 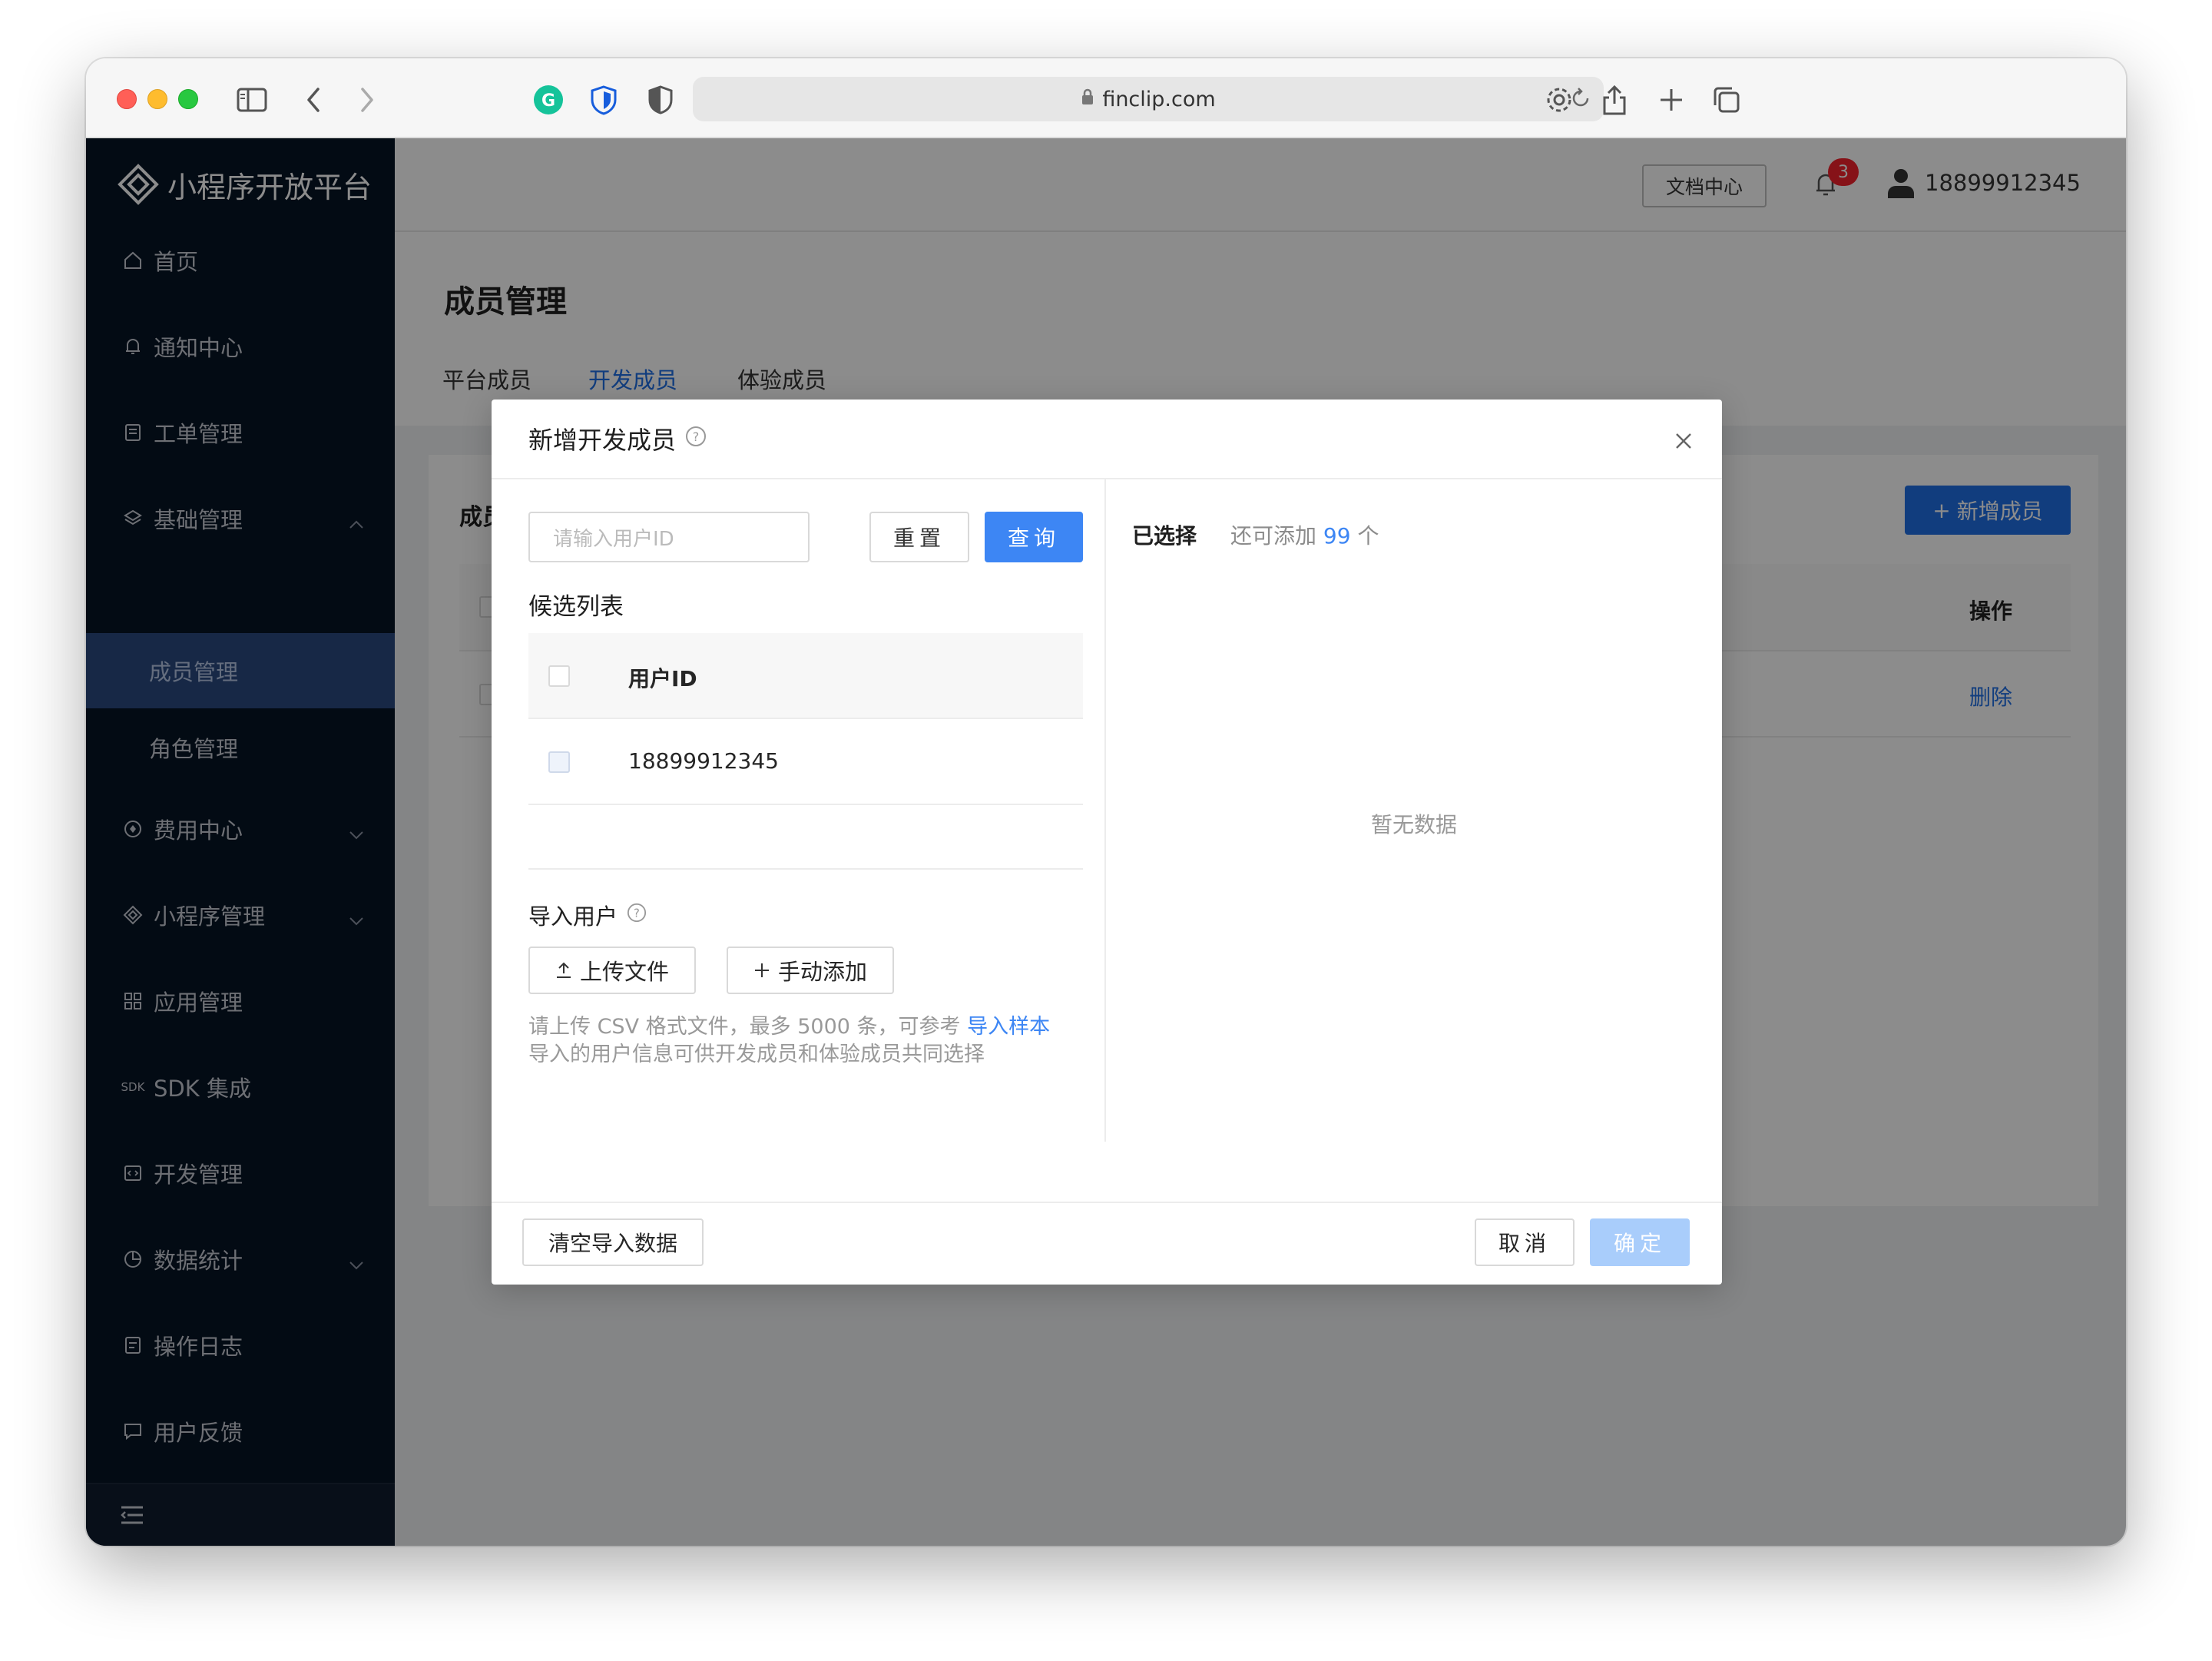 What do you see at coordinates (1337, 536) in the screenshot?
I see `remaining-count: 99` at bounding box center [1337, 536].